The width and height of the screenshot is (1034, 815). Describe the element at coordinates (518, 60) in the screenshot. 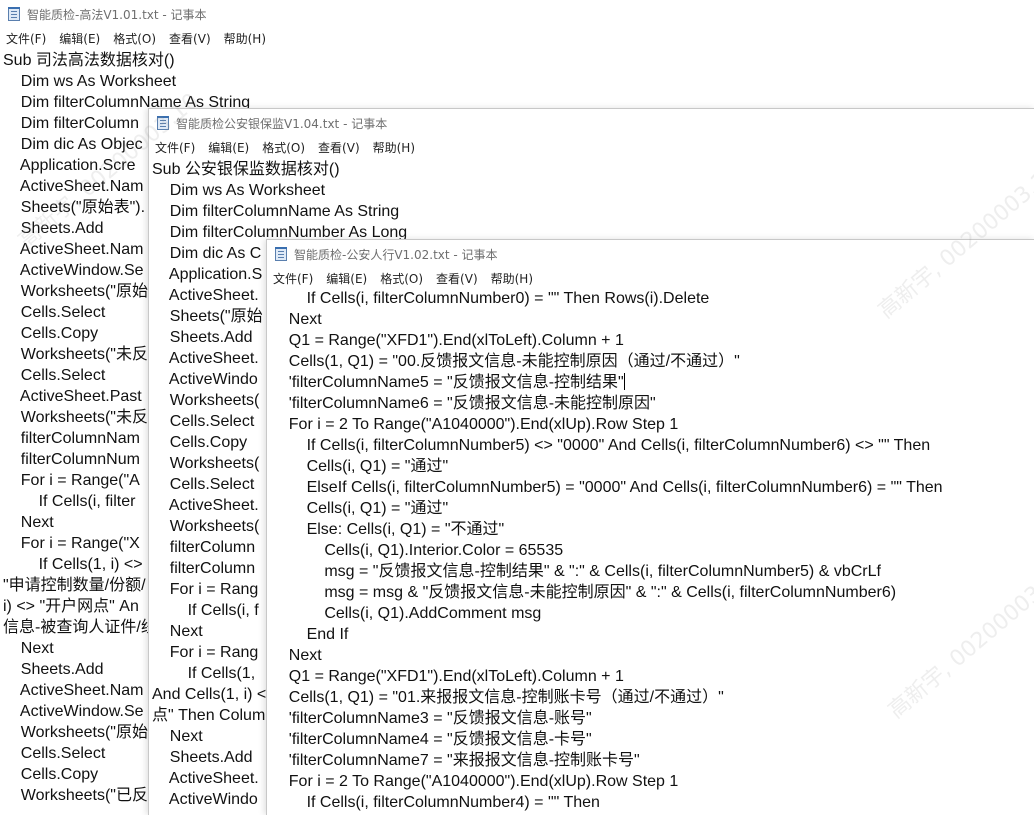

I see `code-line: Sub 司法高法数据核对()` at that location.